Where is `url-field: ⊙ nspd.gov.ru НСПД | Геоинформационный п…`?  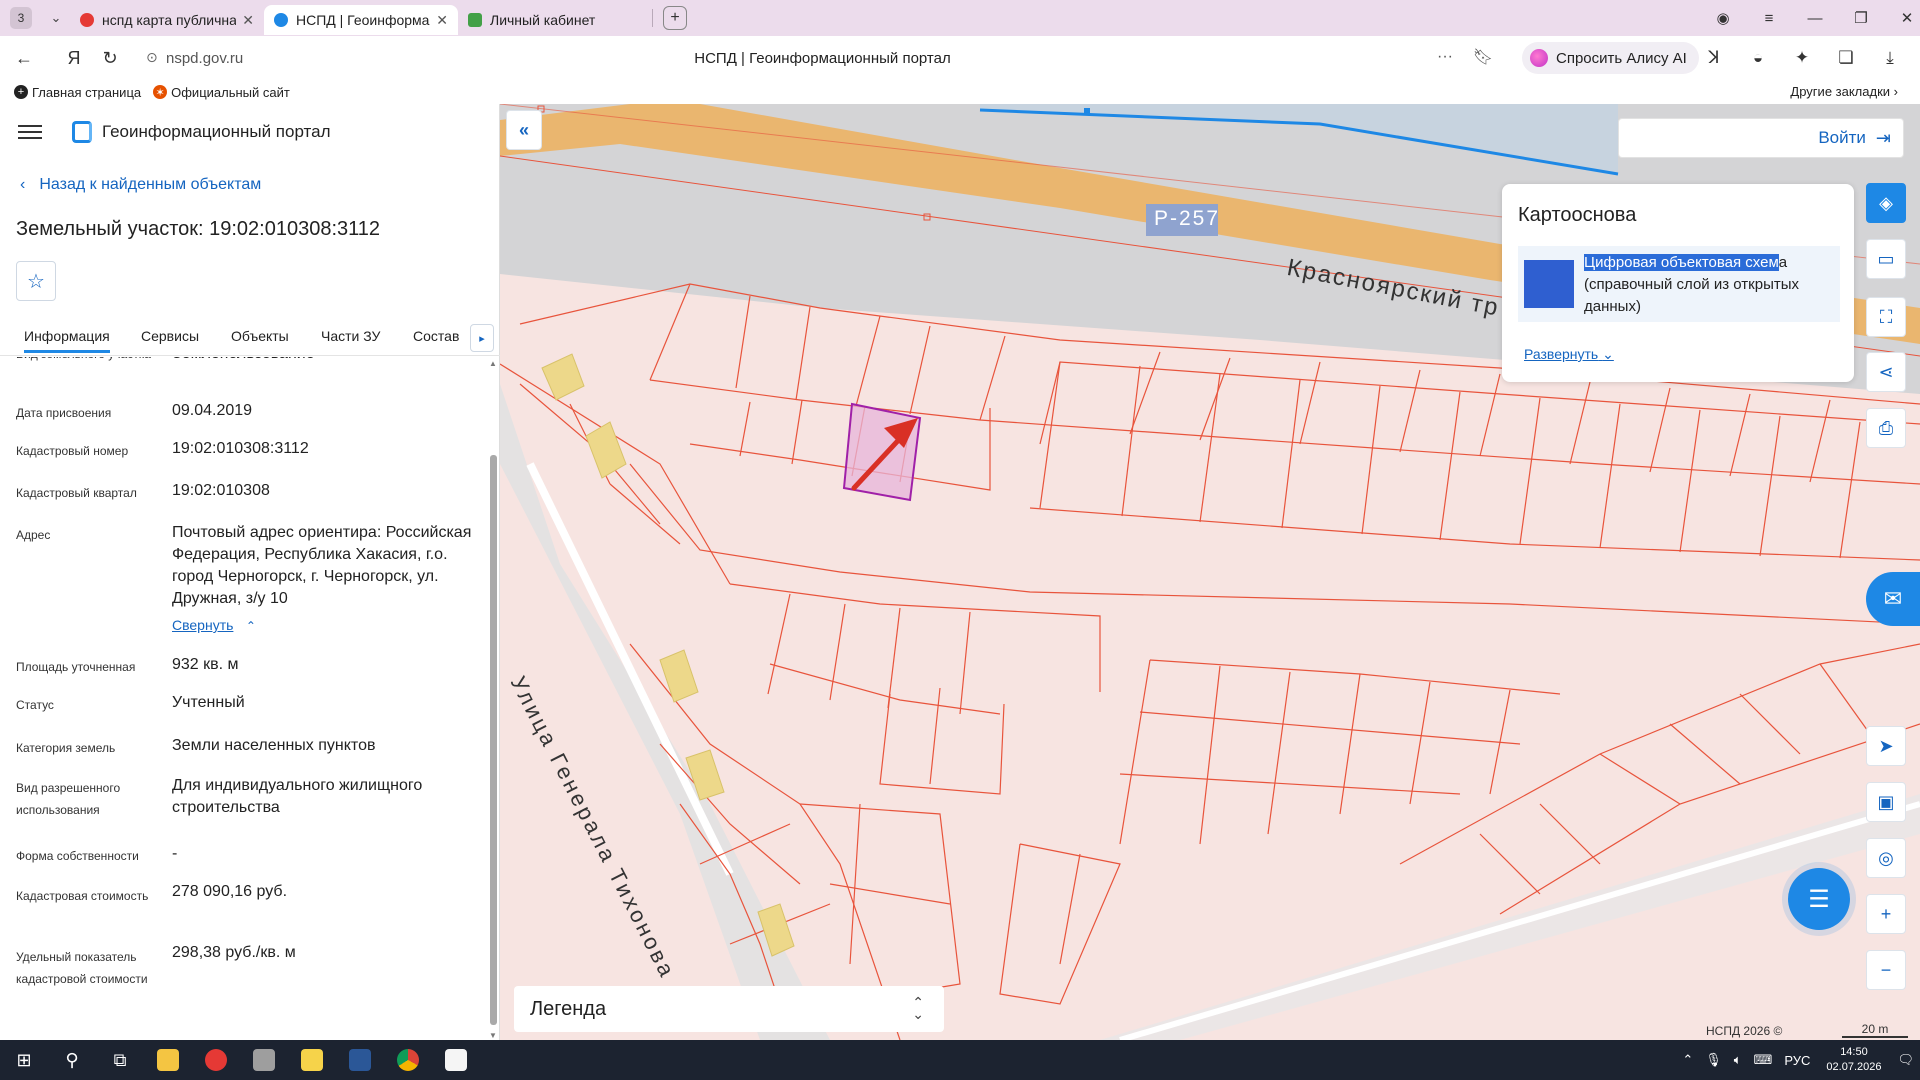 url-field: ⊙ nspd.gov.ru НСПД | Геоинформационный п… is located at coordinates (822, 58).